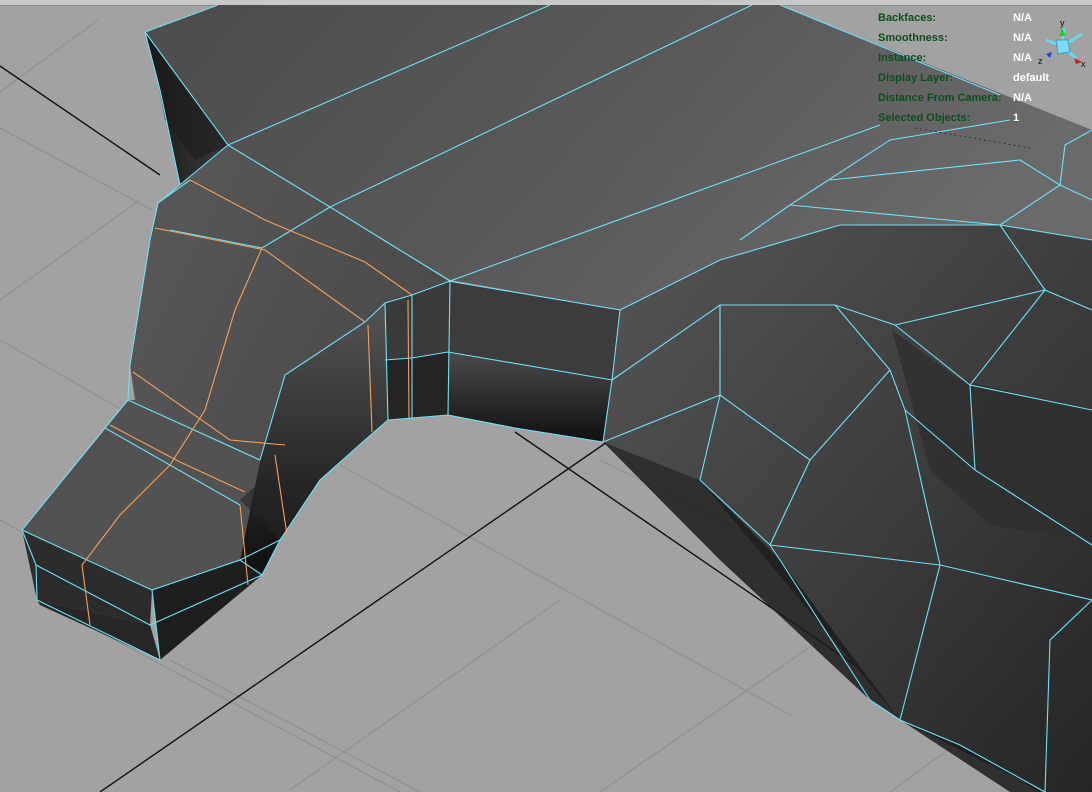 The height and width of the screenshot is (792, 1092). Describe the element at coordinates (1062, 23) in the screenshot. I see `gizmo-y-label: y` at that location.